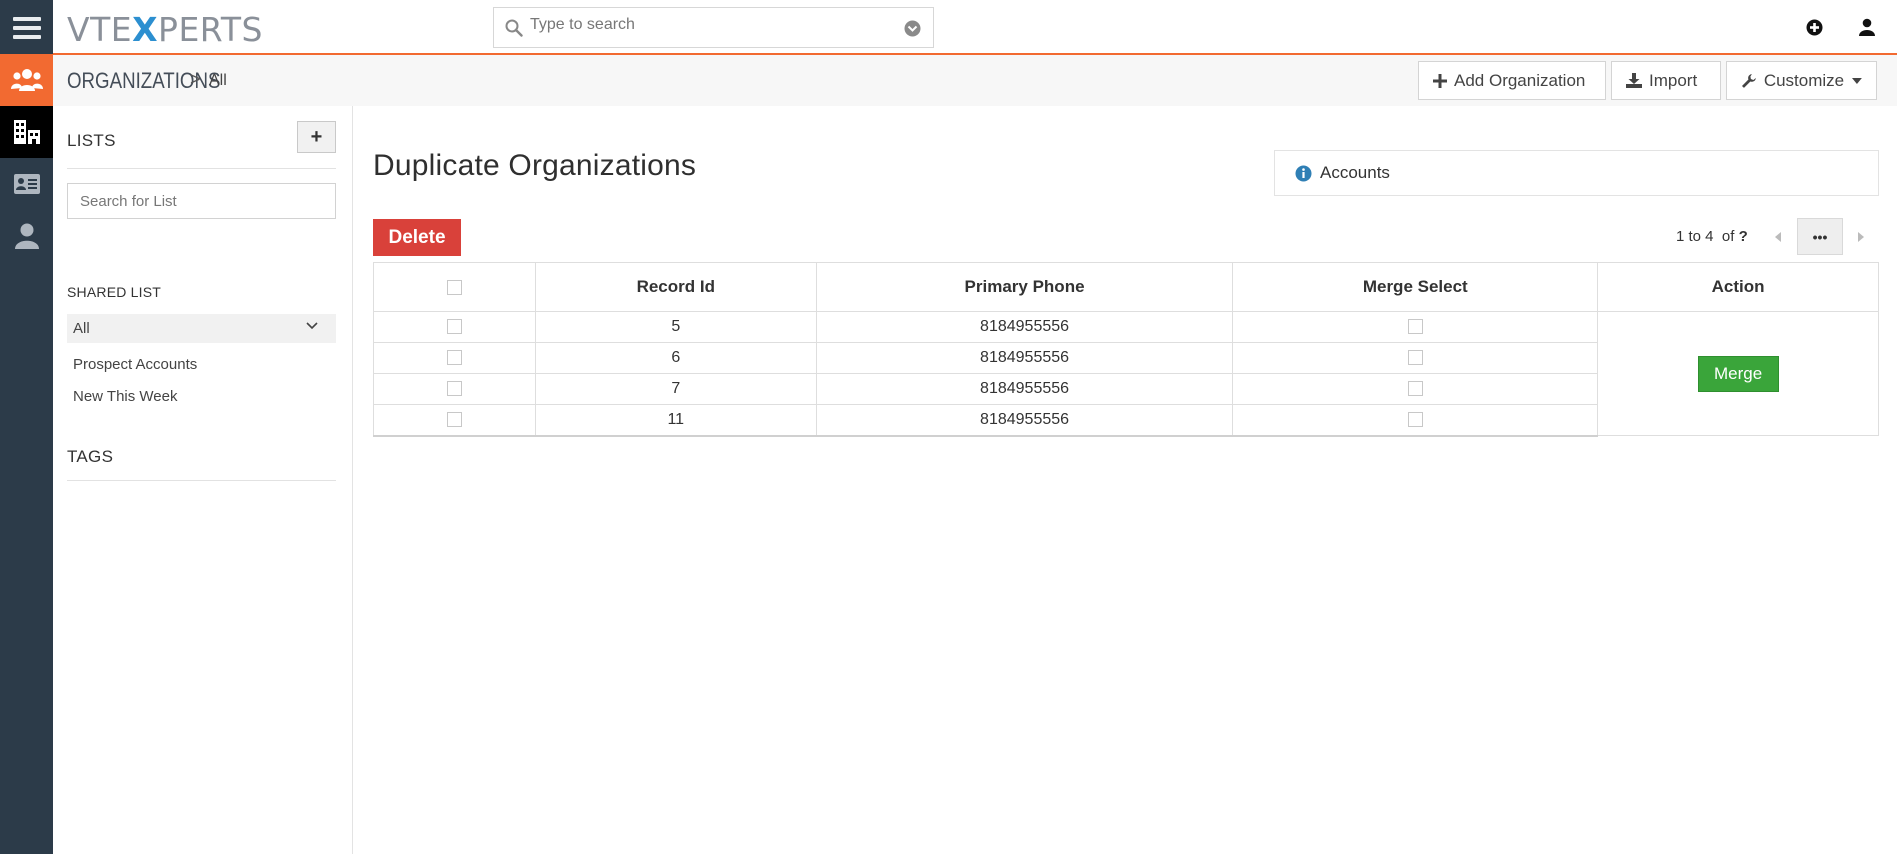 The height and width of the screenshot is (854, 1897). I want to click on select-all-checkbox, so click(454, 288).